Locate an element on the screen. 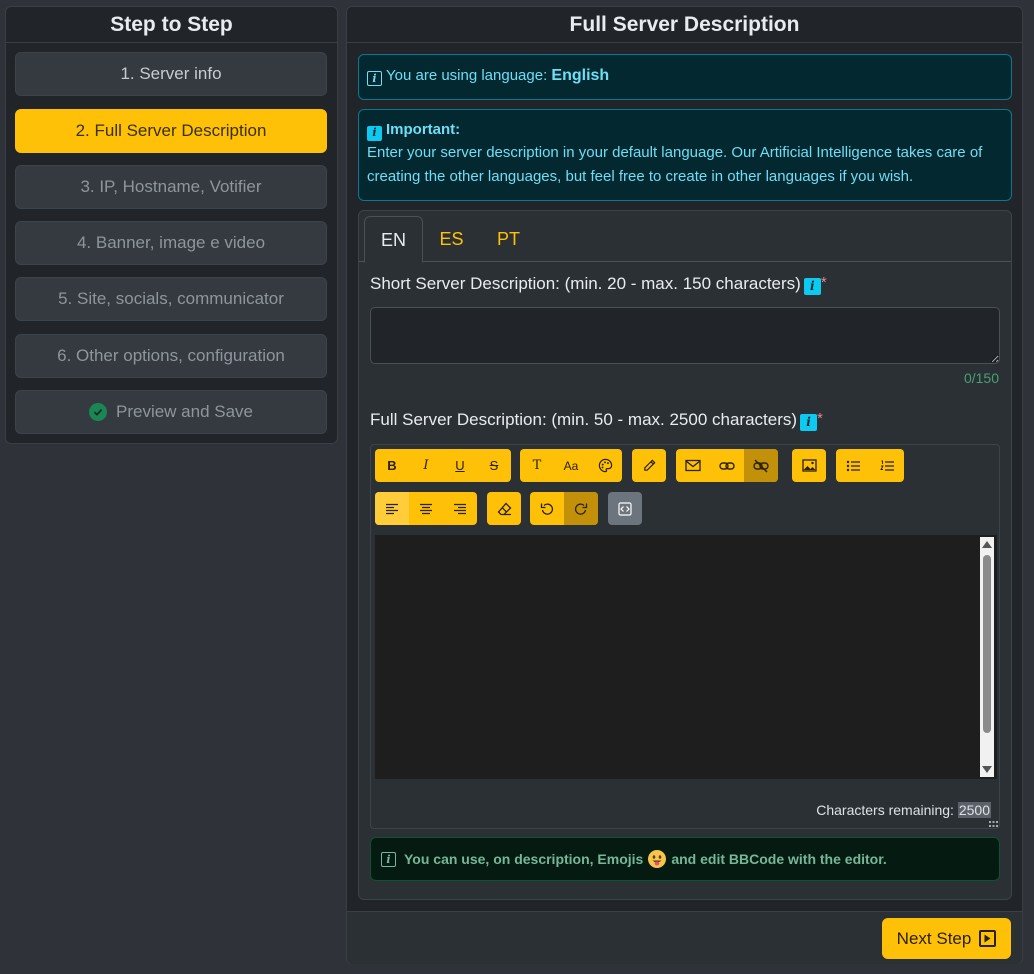 The width and height of the screenshot is (1034, 974). link-button is located at coordinates (727, 465).